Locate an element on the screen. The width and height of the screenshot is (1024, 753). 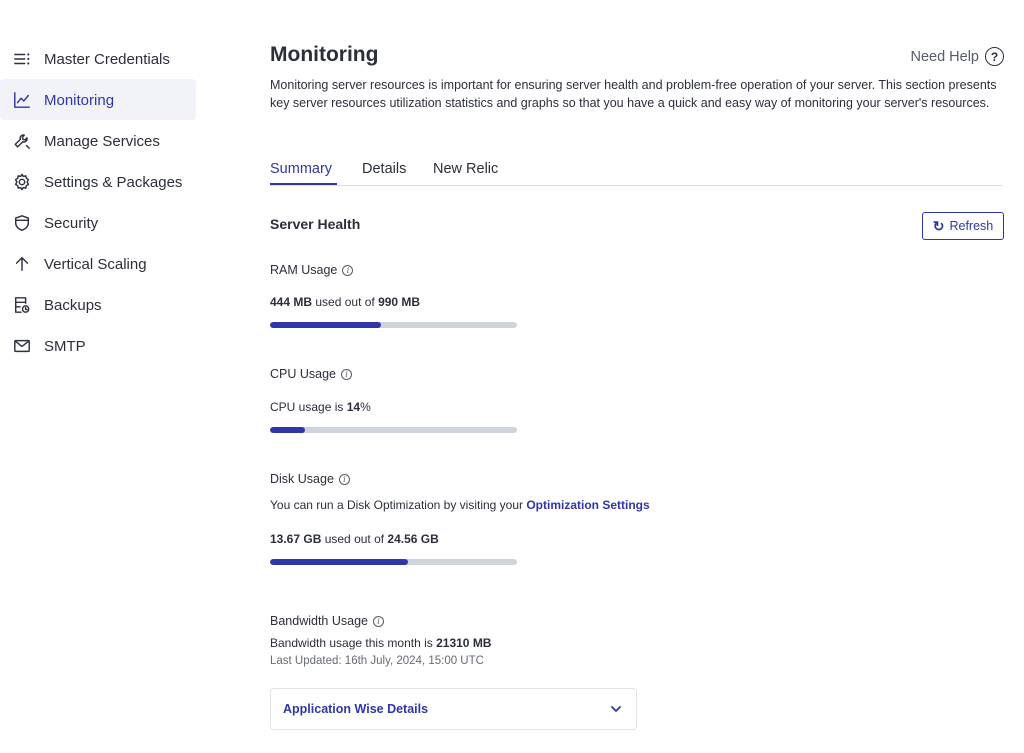
disk-usage-bar is located at coordinates (393, 562).